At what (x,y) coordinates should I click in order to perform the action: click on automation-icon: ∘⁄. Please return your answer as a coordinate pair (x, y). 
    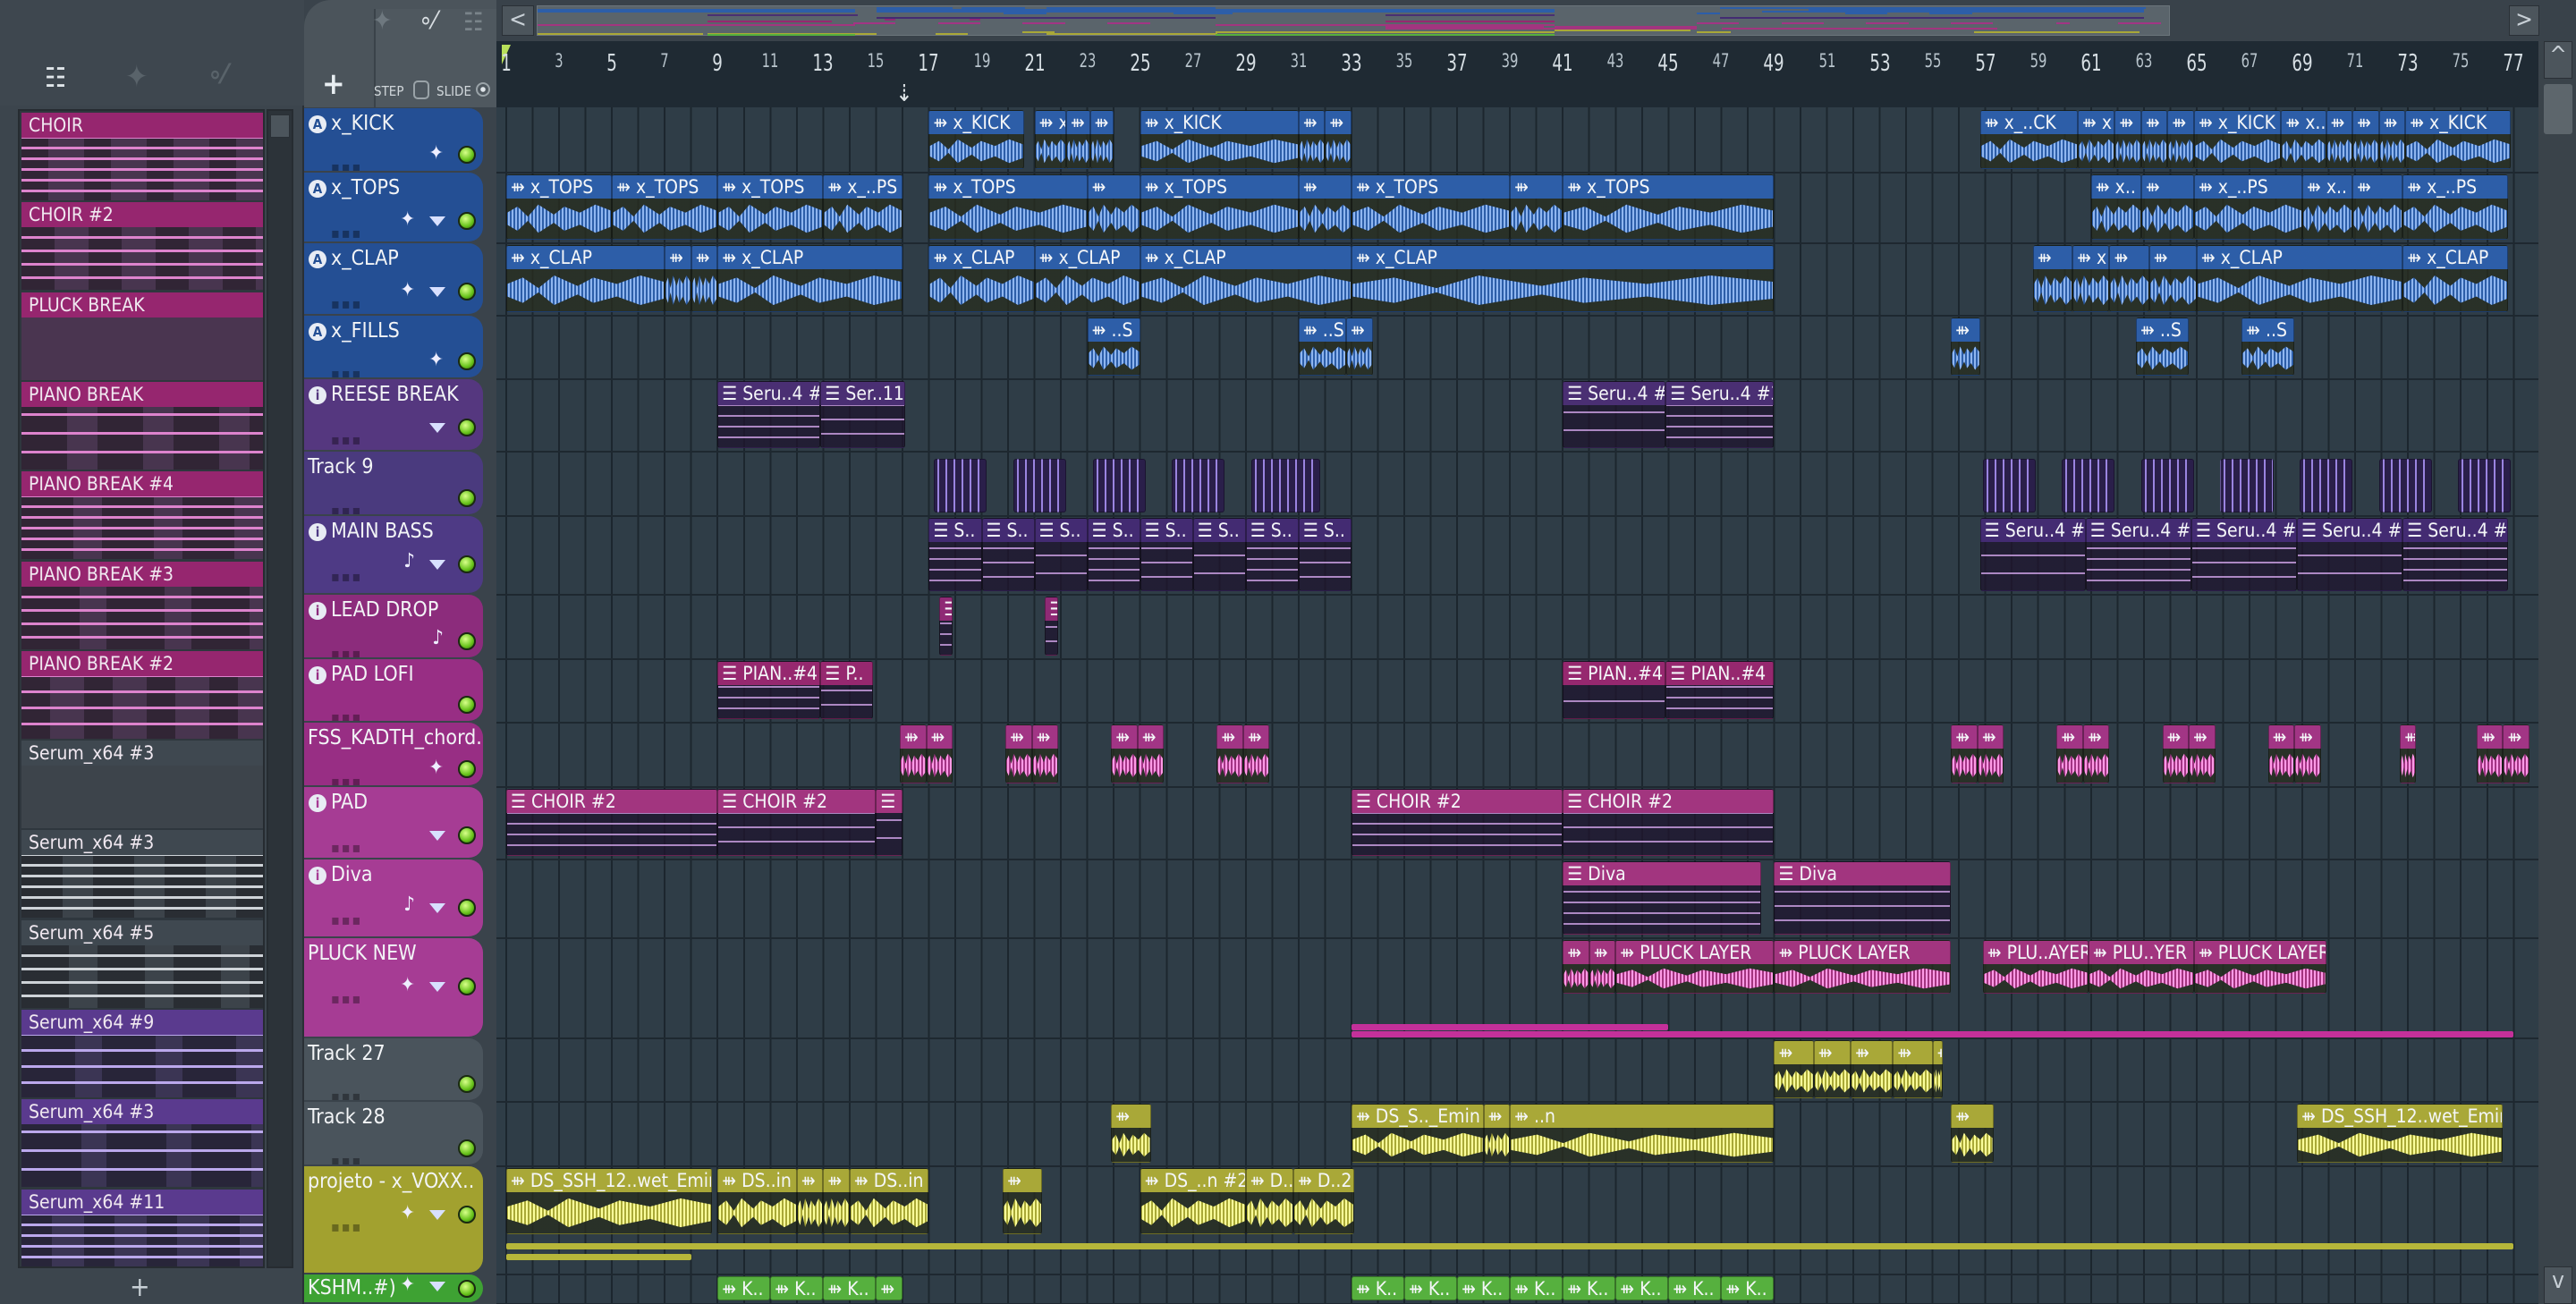
    Looking at the image, I should click on (427, 20).